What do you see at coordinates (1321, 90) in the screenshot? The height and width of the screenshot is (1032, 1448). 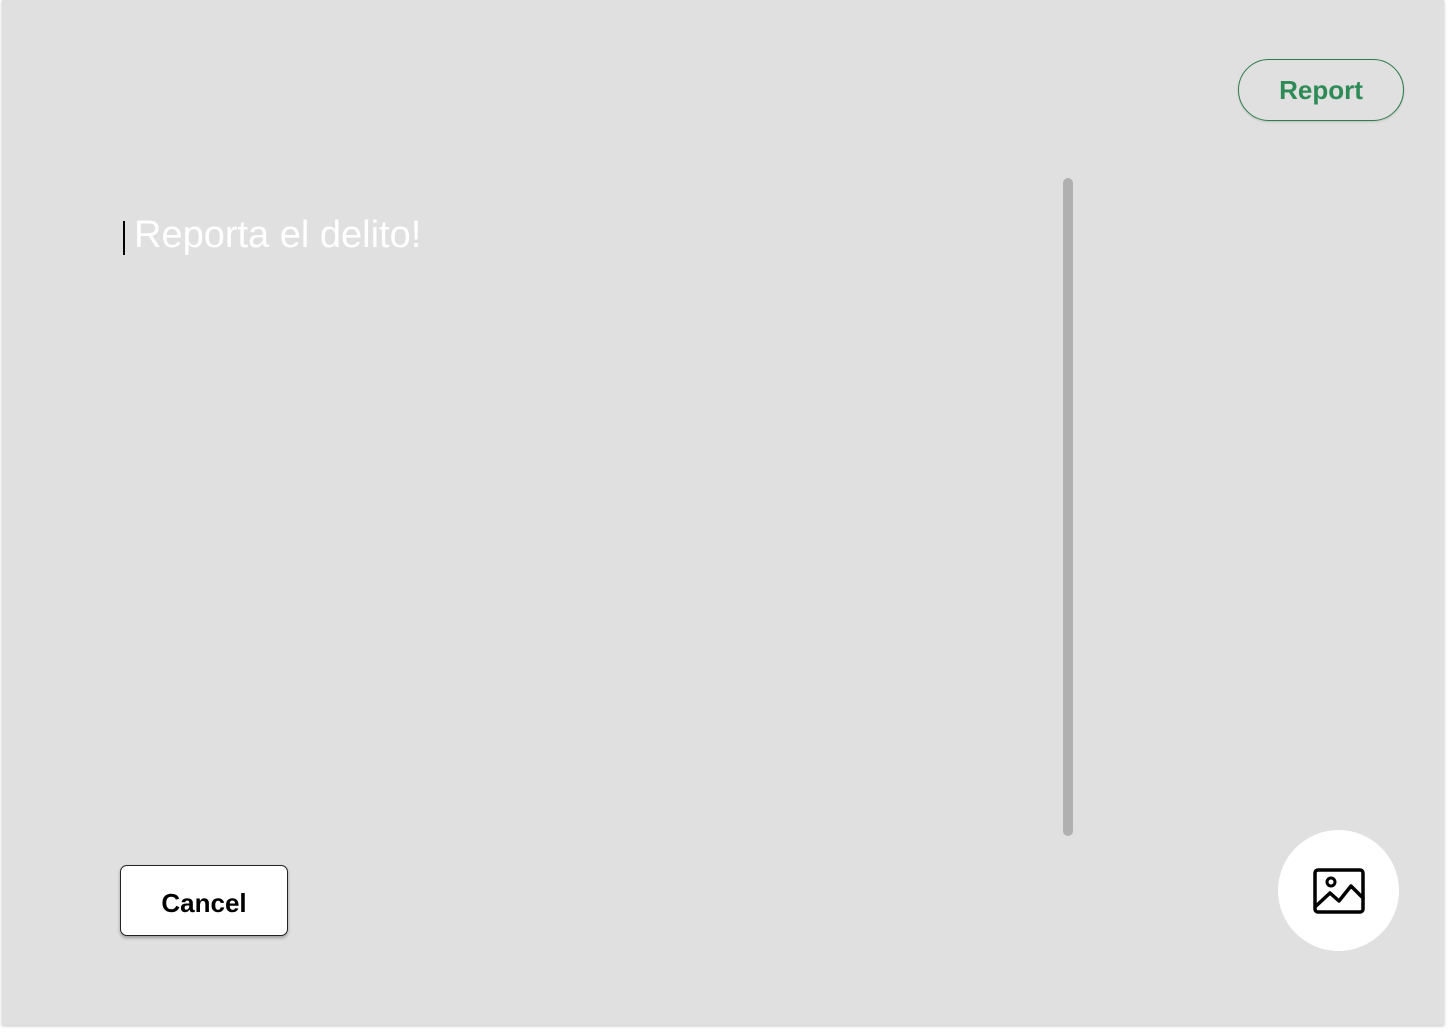 I see `report-button: Report` at bounding box center [1321, 90].